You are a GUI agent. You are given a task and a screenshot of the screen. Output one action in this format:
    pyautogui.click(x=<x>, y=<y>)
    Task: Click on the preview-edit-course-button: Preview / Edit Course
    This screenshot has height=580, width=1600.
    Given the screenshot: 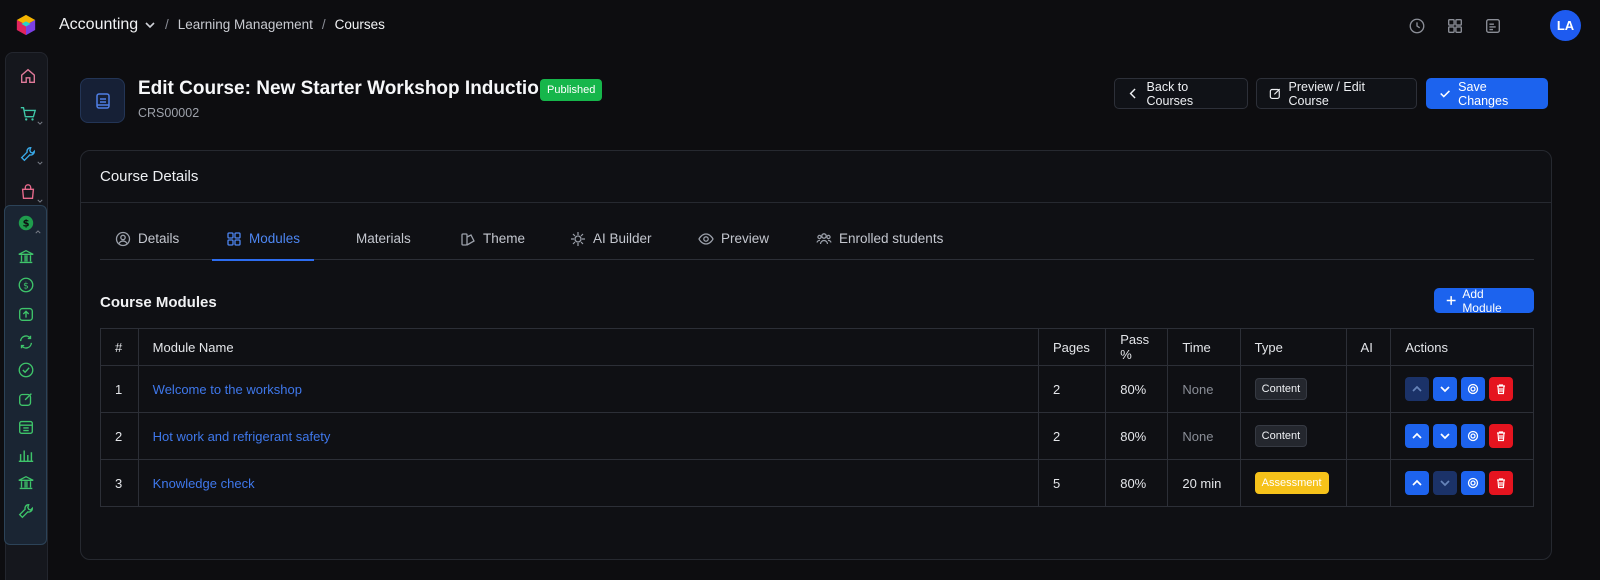 What is the action you would take?
    pyautogui.click(x=1336, y=93)
    